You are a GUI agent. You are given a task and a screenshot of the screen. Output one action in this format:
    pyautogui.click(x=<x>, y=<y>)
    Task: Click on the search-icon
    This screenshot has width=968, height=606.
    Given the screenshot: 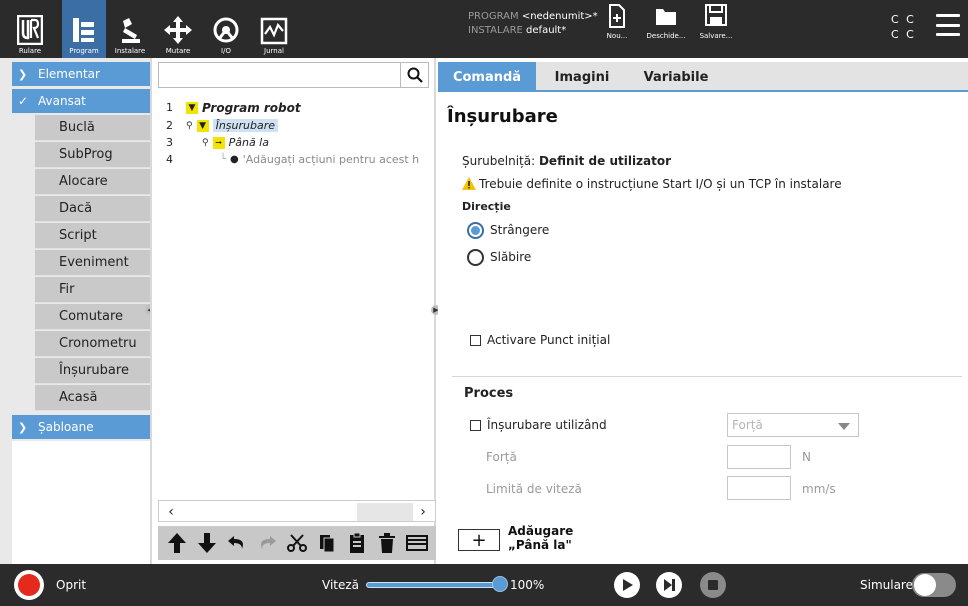 What is the action you would take?
    pyautogui.click(x=415, y=75)
    